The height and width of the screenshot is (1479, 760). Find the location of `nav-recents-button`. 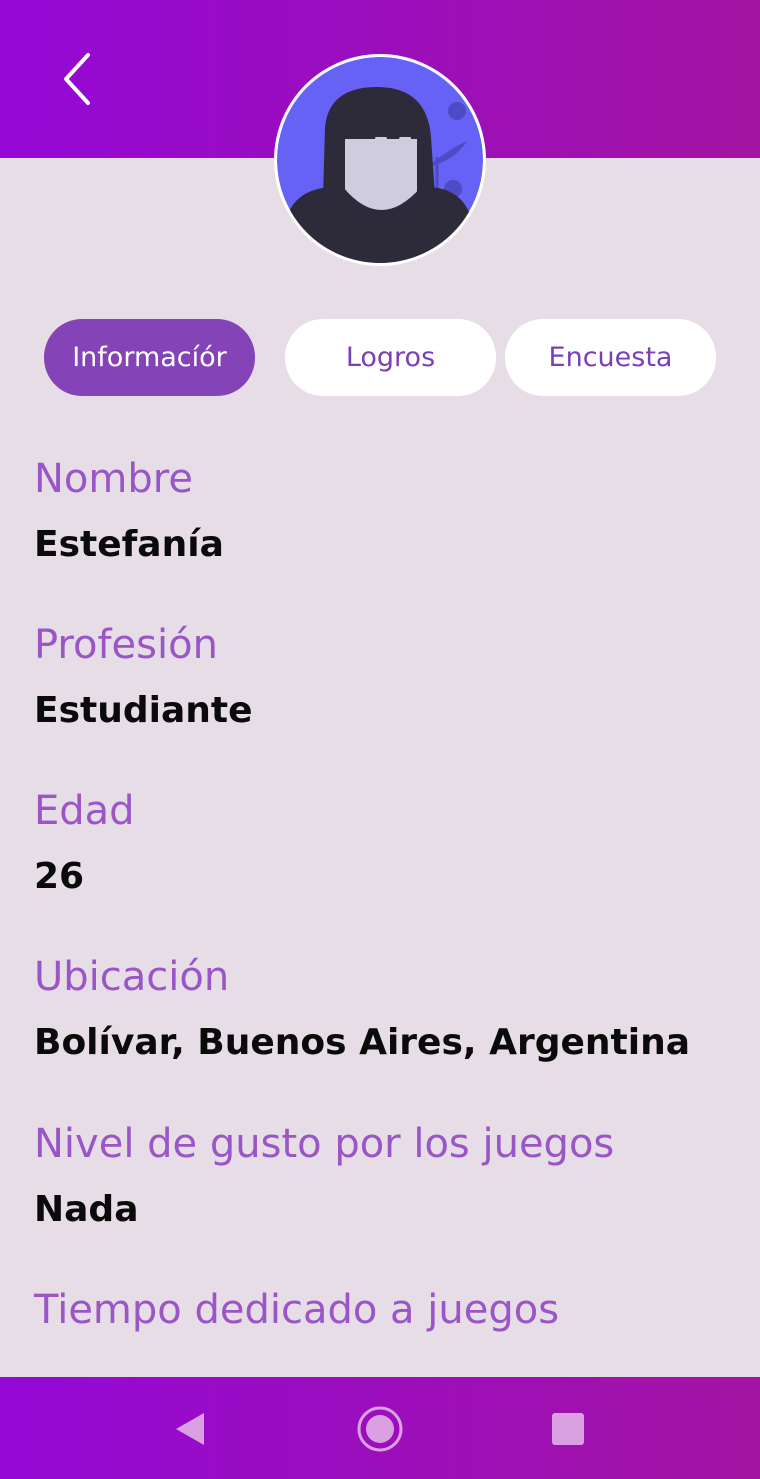

nav-recents-button is located at coordinates (568, 1429).